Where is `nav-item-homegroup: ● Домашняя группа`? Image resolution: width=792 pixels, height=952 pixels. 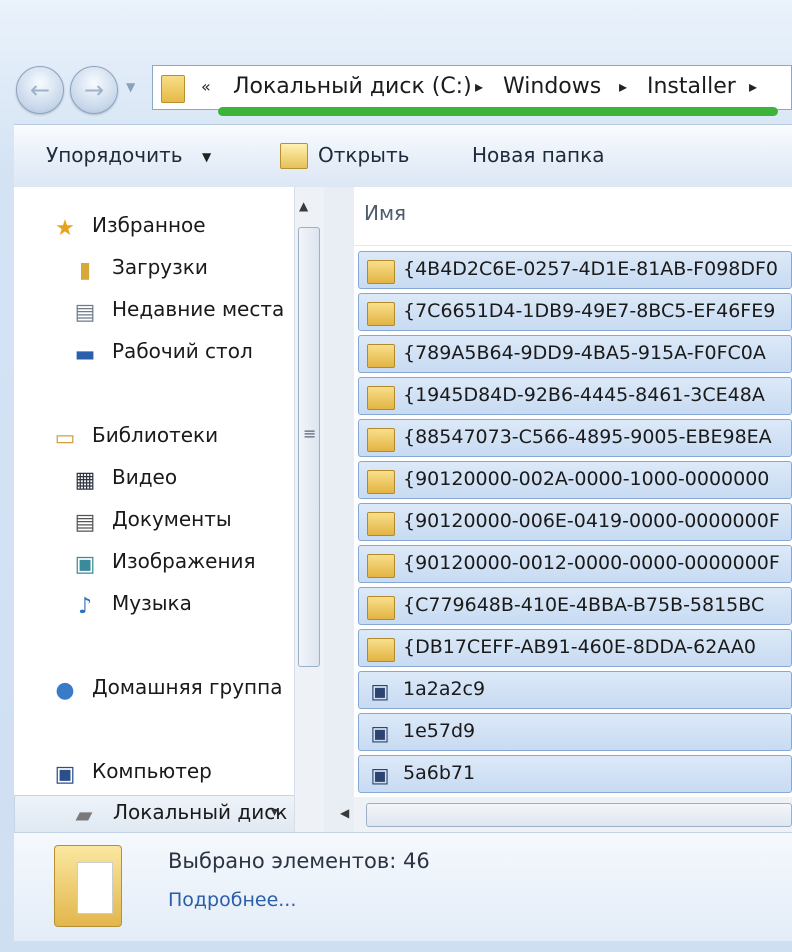 nav-item-homegroup: ● Домашняя группа is located at coordinates (154, 689).